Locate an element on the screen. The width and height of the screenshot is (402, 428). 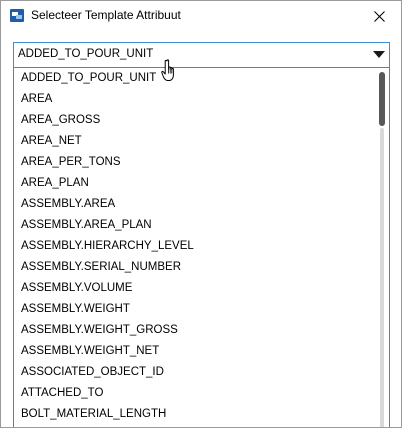
combobox-selected-value: ADDED_TO_POUR_UNIT is located at coordinates (86, 54).